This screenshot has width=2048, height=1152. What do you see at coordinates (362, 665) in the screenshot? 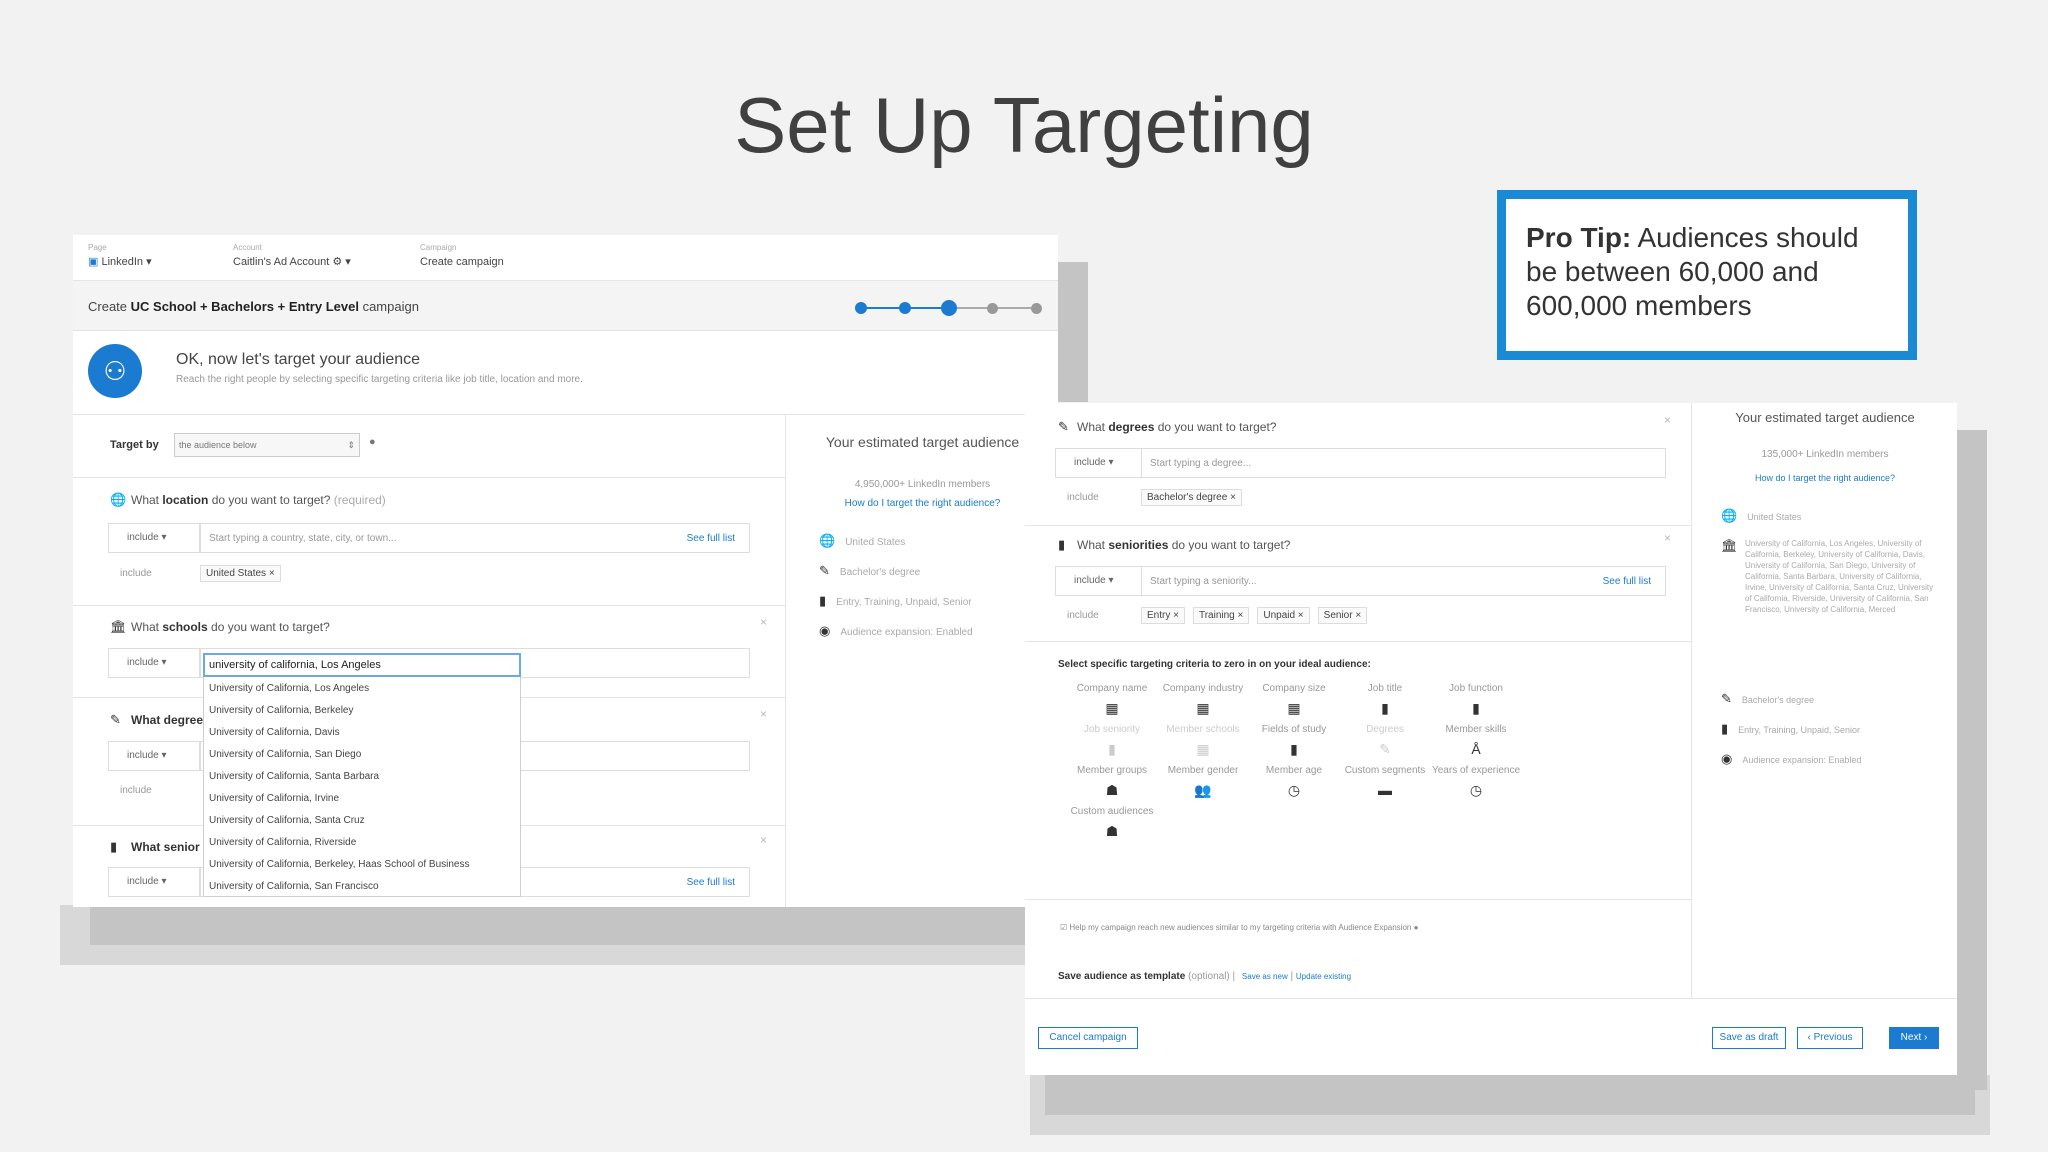
I see `schools-input: university of california, Los Angeles` at bounding box center [362, 665].